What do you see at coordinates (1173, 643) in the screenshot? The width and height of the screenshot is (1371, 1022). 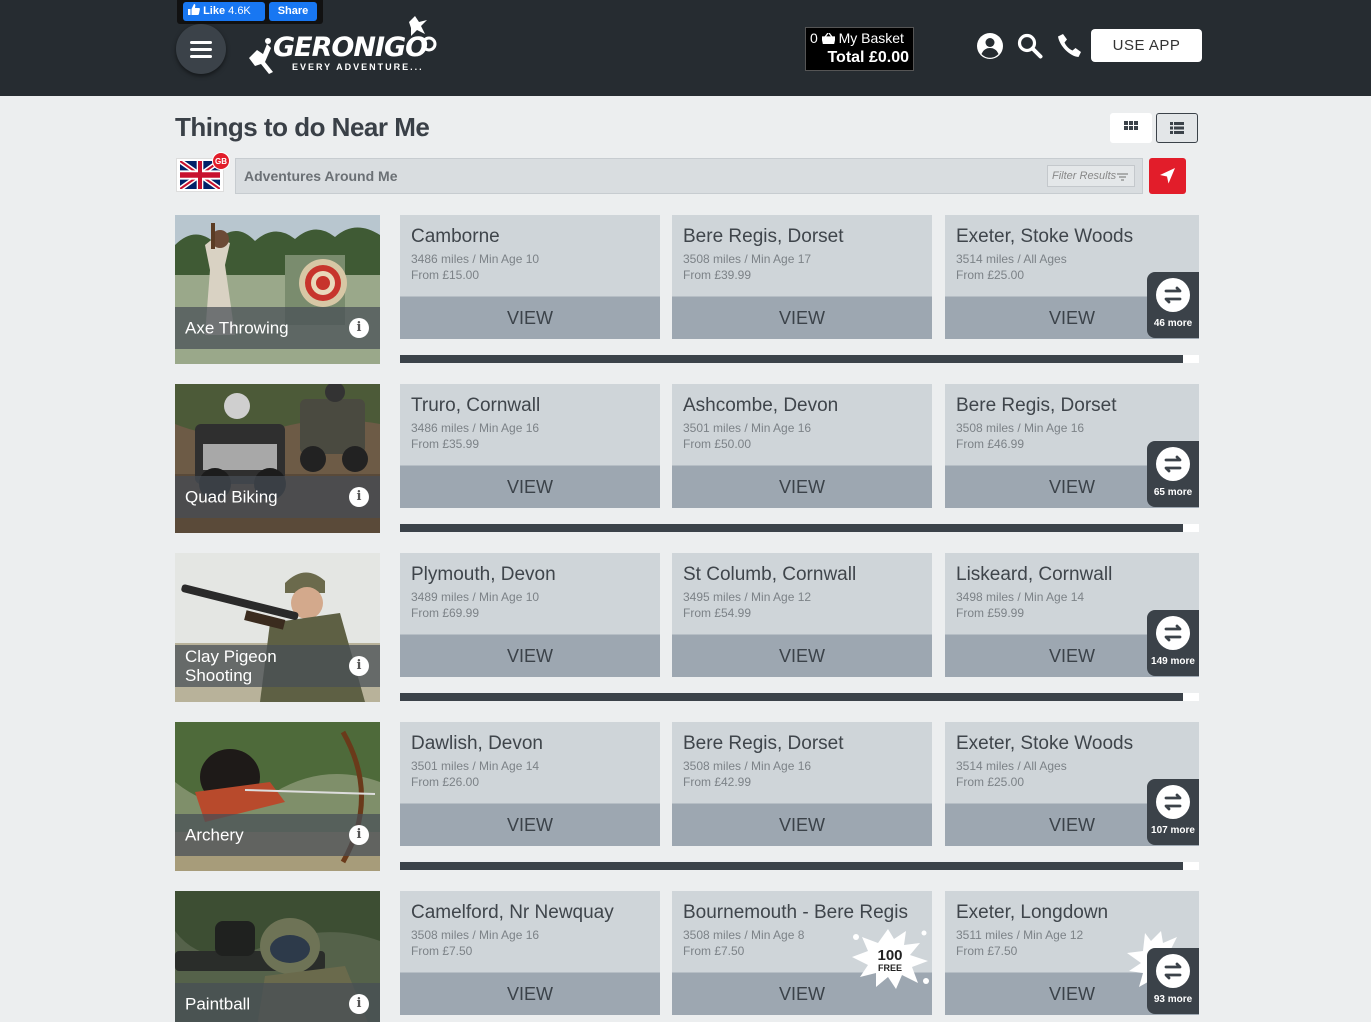 I see `more-venues-button: 149 more` at bounding box center [1173, 643].